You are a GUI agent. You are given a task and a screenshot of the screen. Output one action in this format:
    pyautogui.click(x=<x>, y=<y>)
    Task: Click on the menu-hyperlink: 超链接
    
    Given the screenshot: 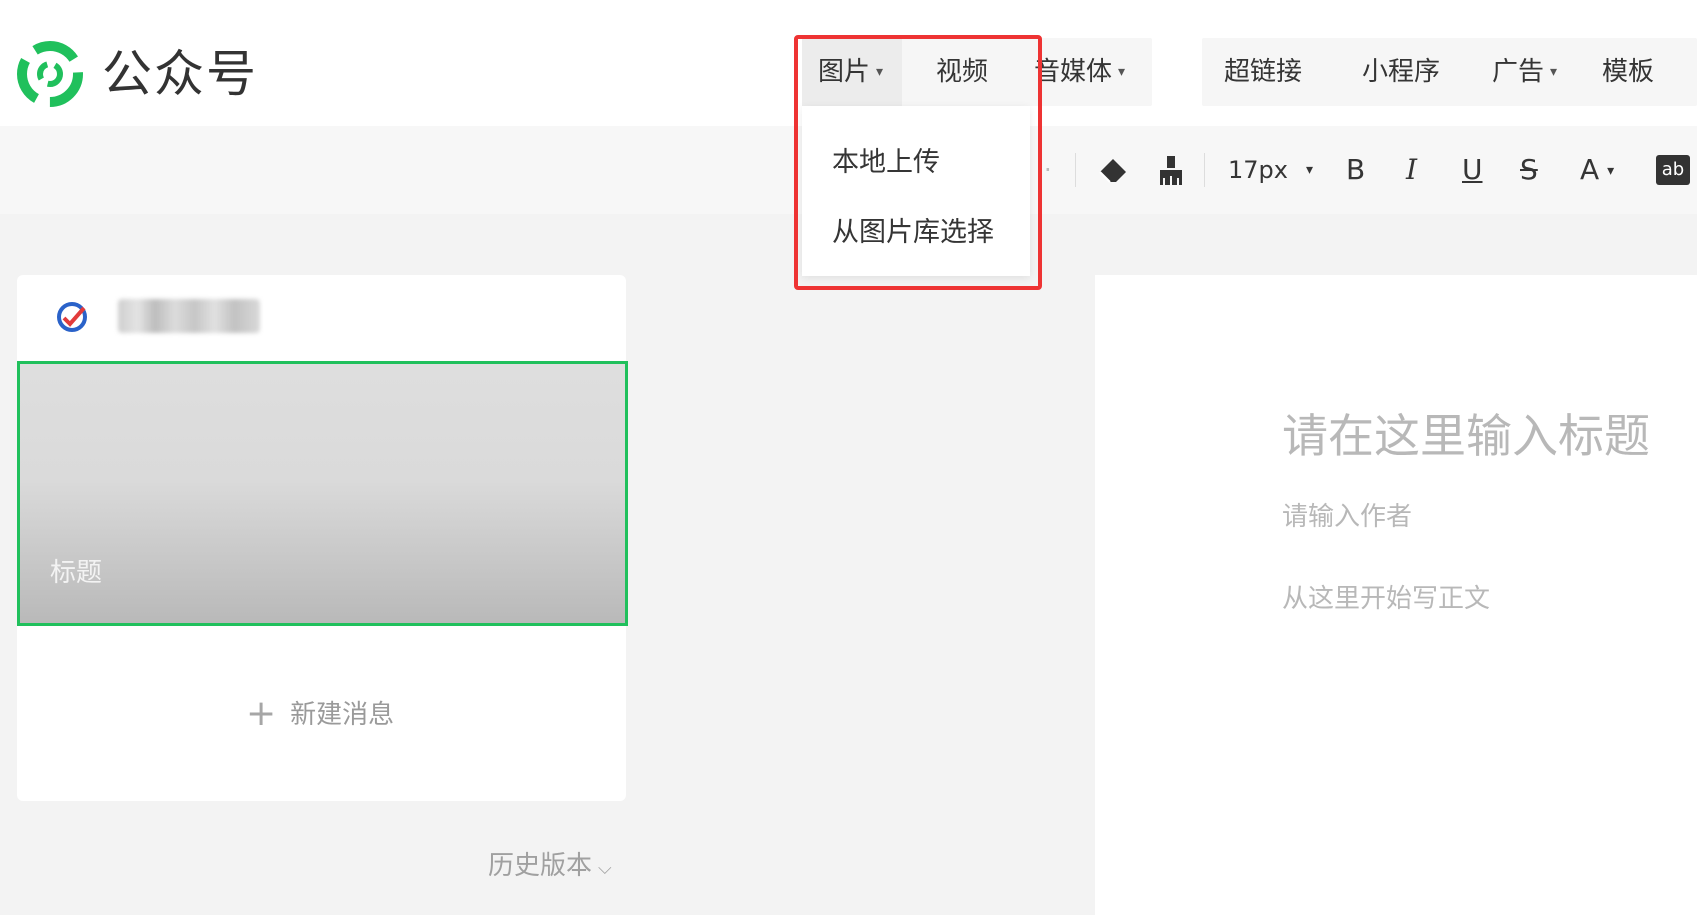 What is the action you would take?
    pyautogui.click(x=1263, y=72)
    